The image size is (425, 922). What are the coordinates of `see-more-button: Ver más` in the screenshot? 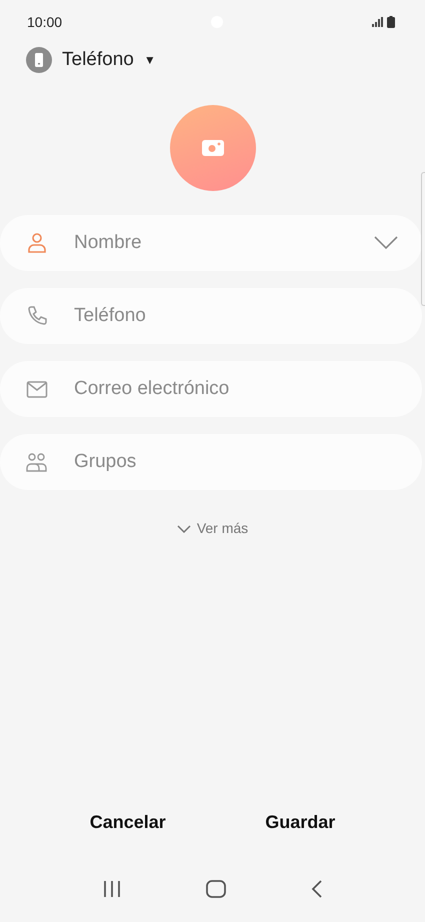 It's located at (212, 528).